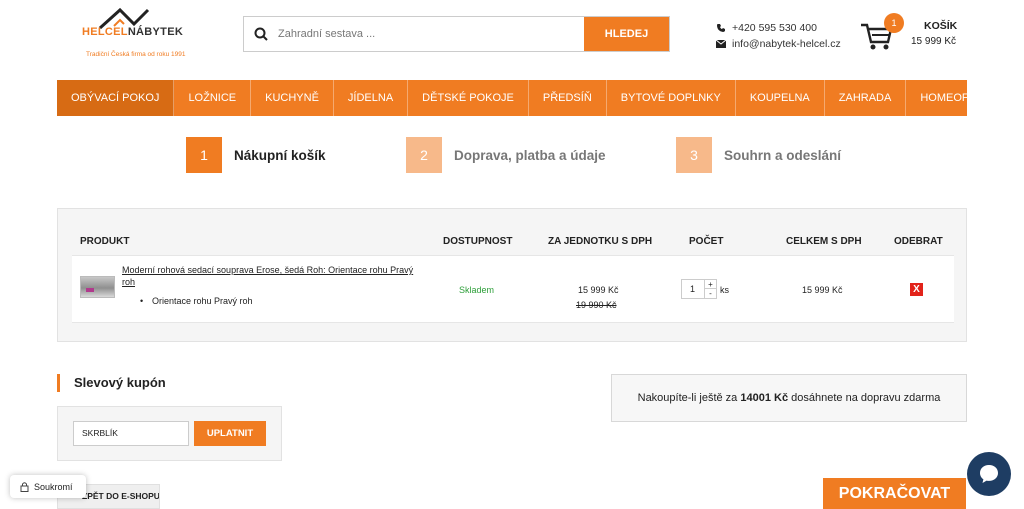 The height and width of the screenshot is (509, 1024). Describe the element at coordinates (598, 290) in the screenshot. I see `unit-price: 15 999 Kč` at that location.